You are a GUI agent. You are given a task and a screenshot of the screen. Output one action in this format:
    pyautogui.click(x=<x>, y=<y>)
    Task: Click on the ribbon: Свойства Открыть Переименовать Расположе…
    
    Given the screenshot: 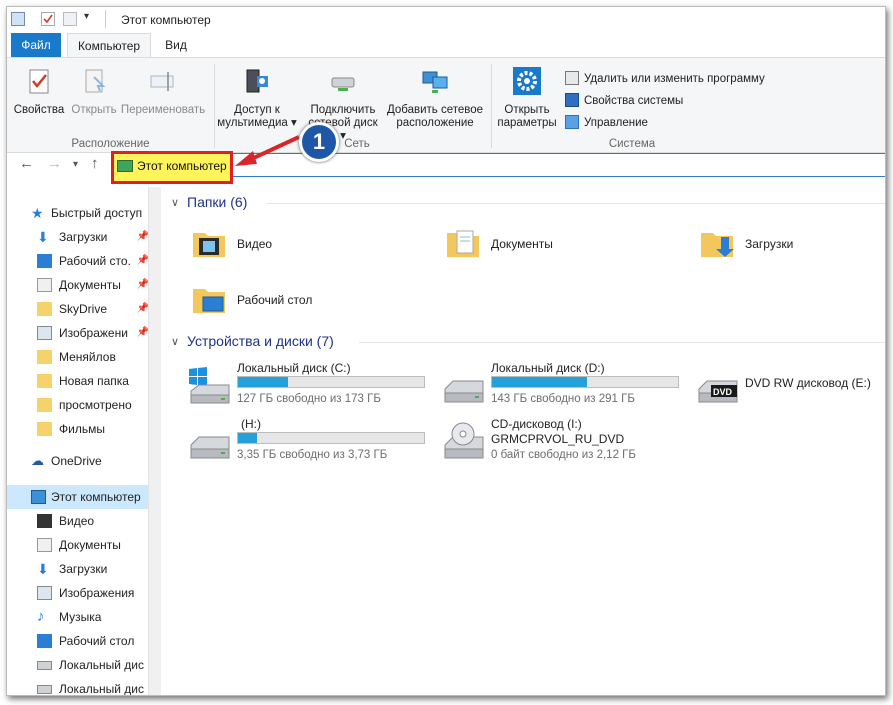 What is the action you would take?
    pyautogui.click(x=446, y=105)
    